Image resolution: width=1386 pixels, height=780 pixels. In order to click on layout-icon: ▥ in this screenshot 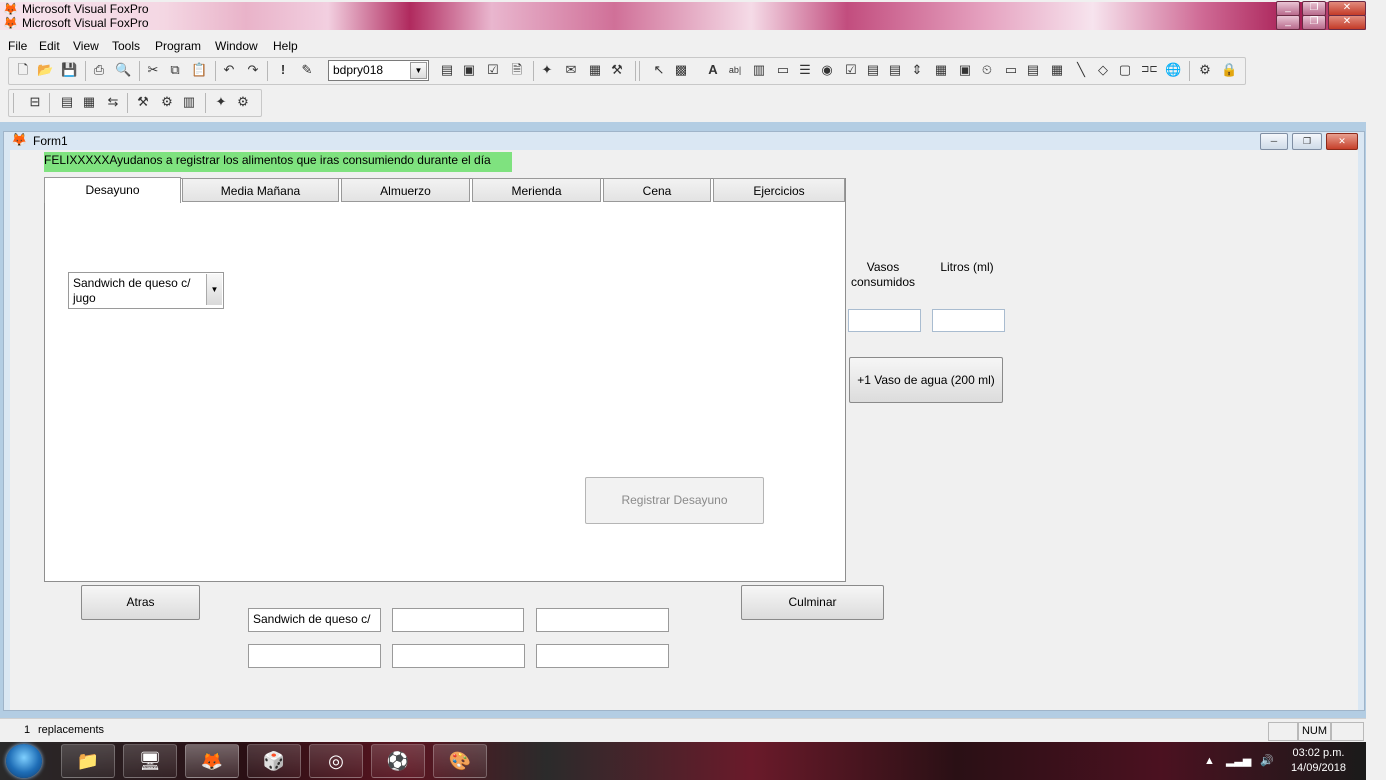, I will do `click(189, 102)`.